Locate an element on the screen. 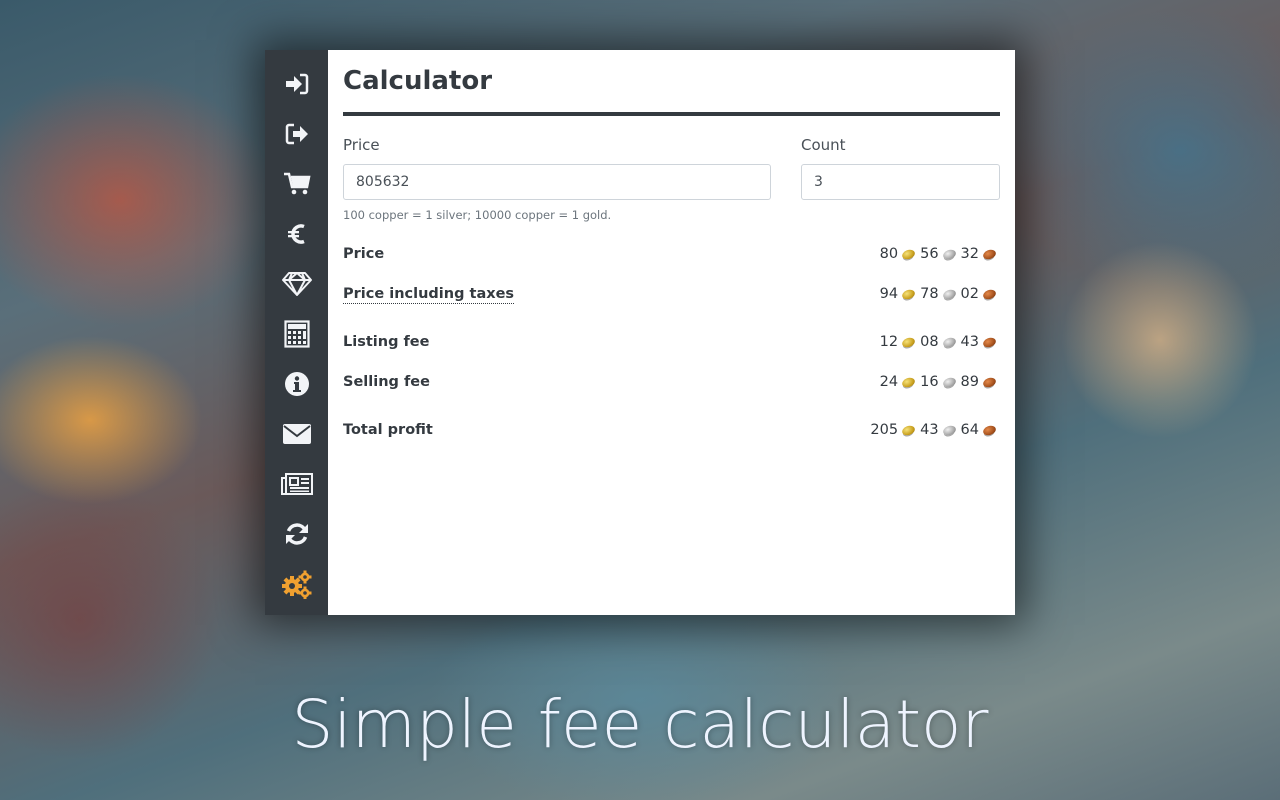  diamond-icon is located at coordinates (297, 284).